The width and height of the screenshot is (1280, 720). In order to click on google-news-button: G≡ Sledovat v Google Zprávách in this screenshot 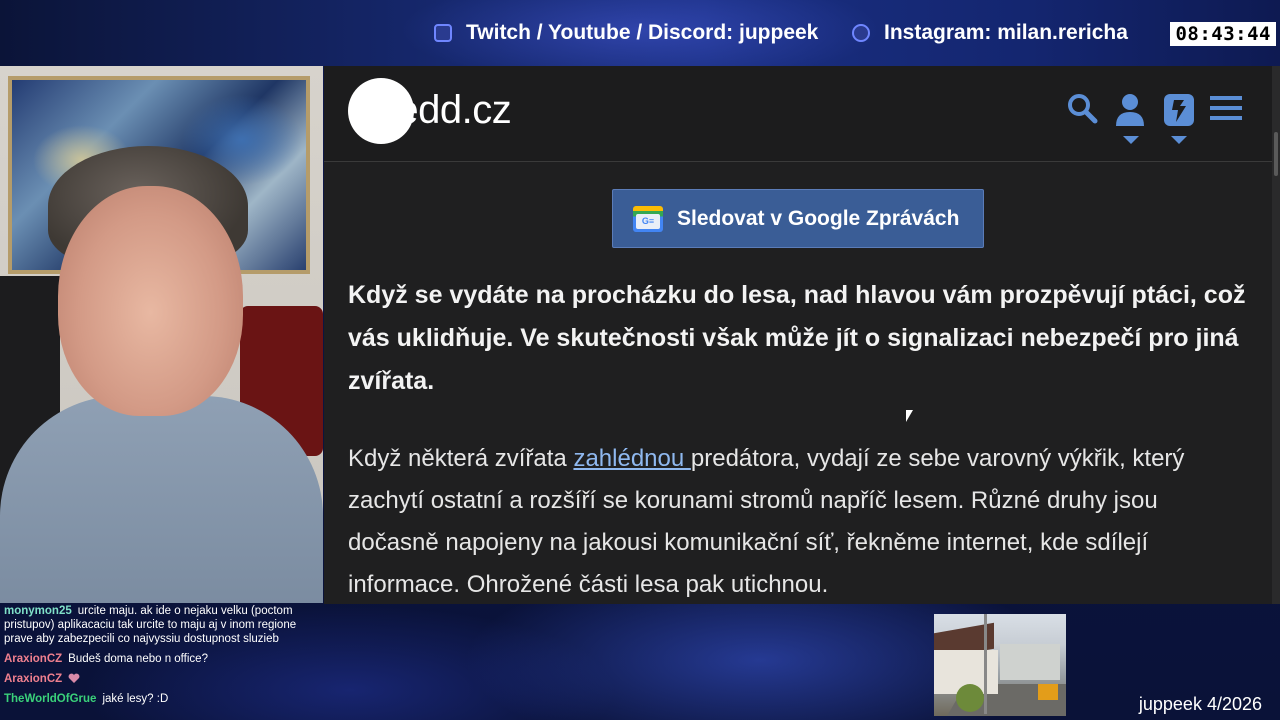, I will do `click(798, 218)`.